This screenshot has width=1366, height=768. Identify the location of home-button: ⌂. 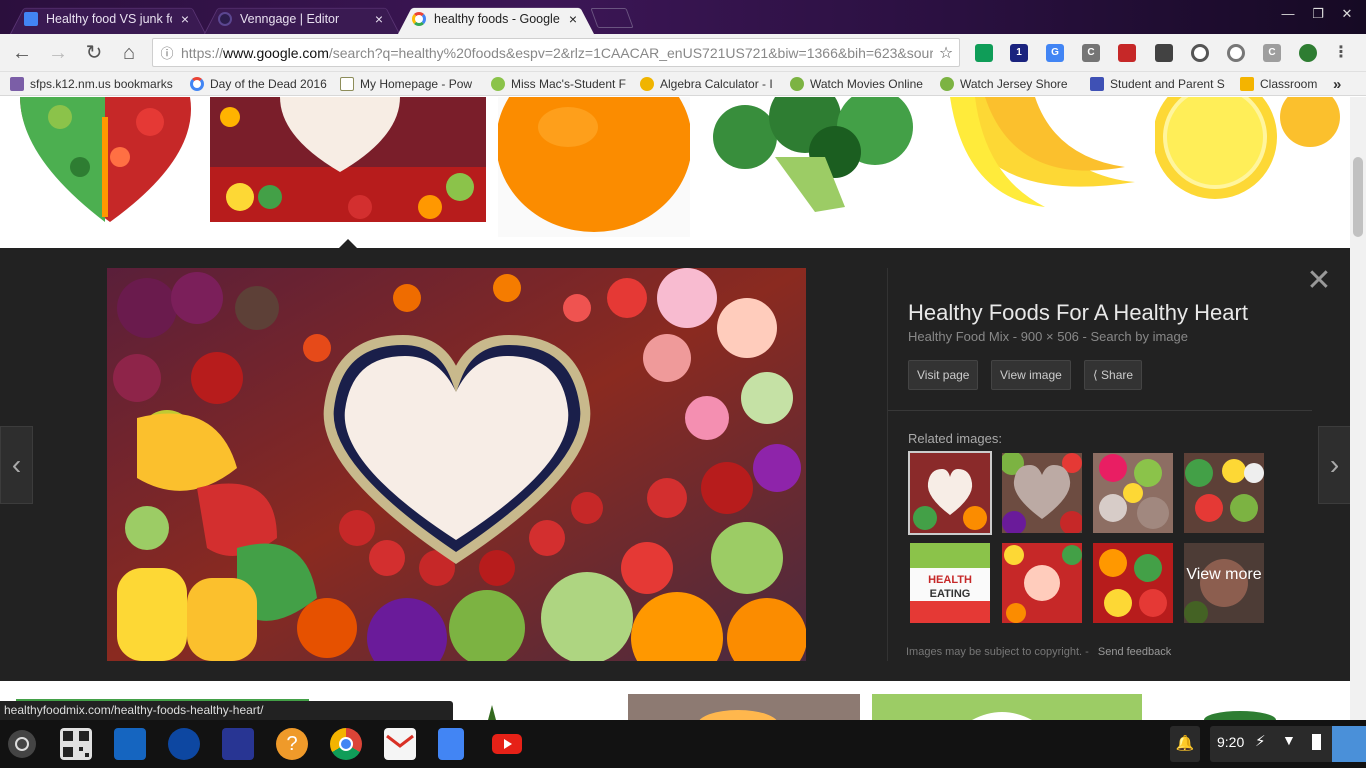
(129, 53).